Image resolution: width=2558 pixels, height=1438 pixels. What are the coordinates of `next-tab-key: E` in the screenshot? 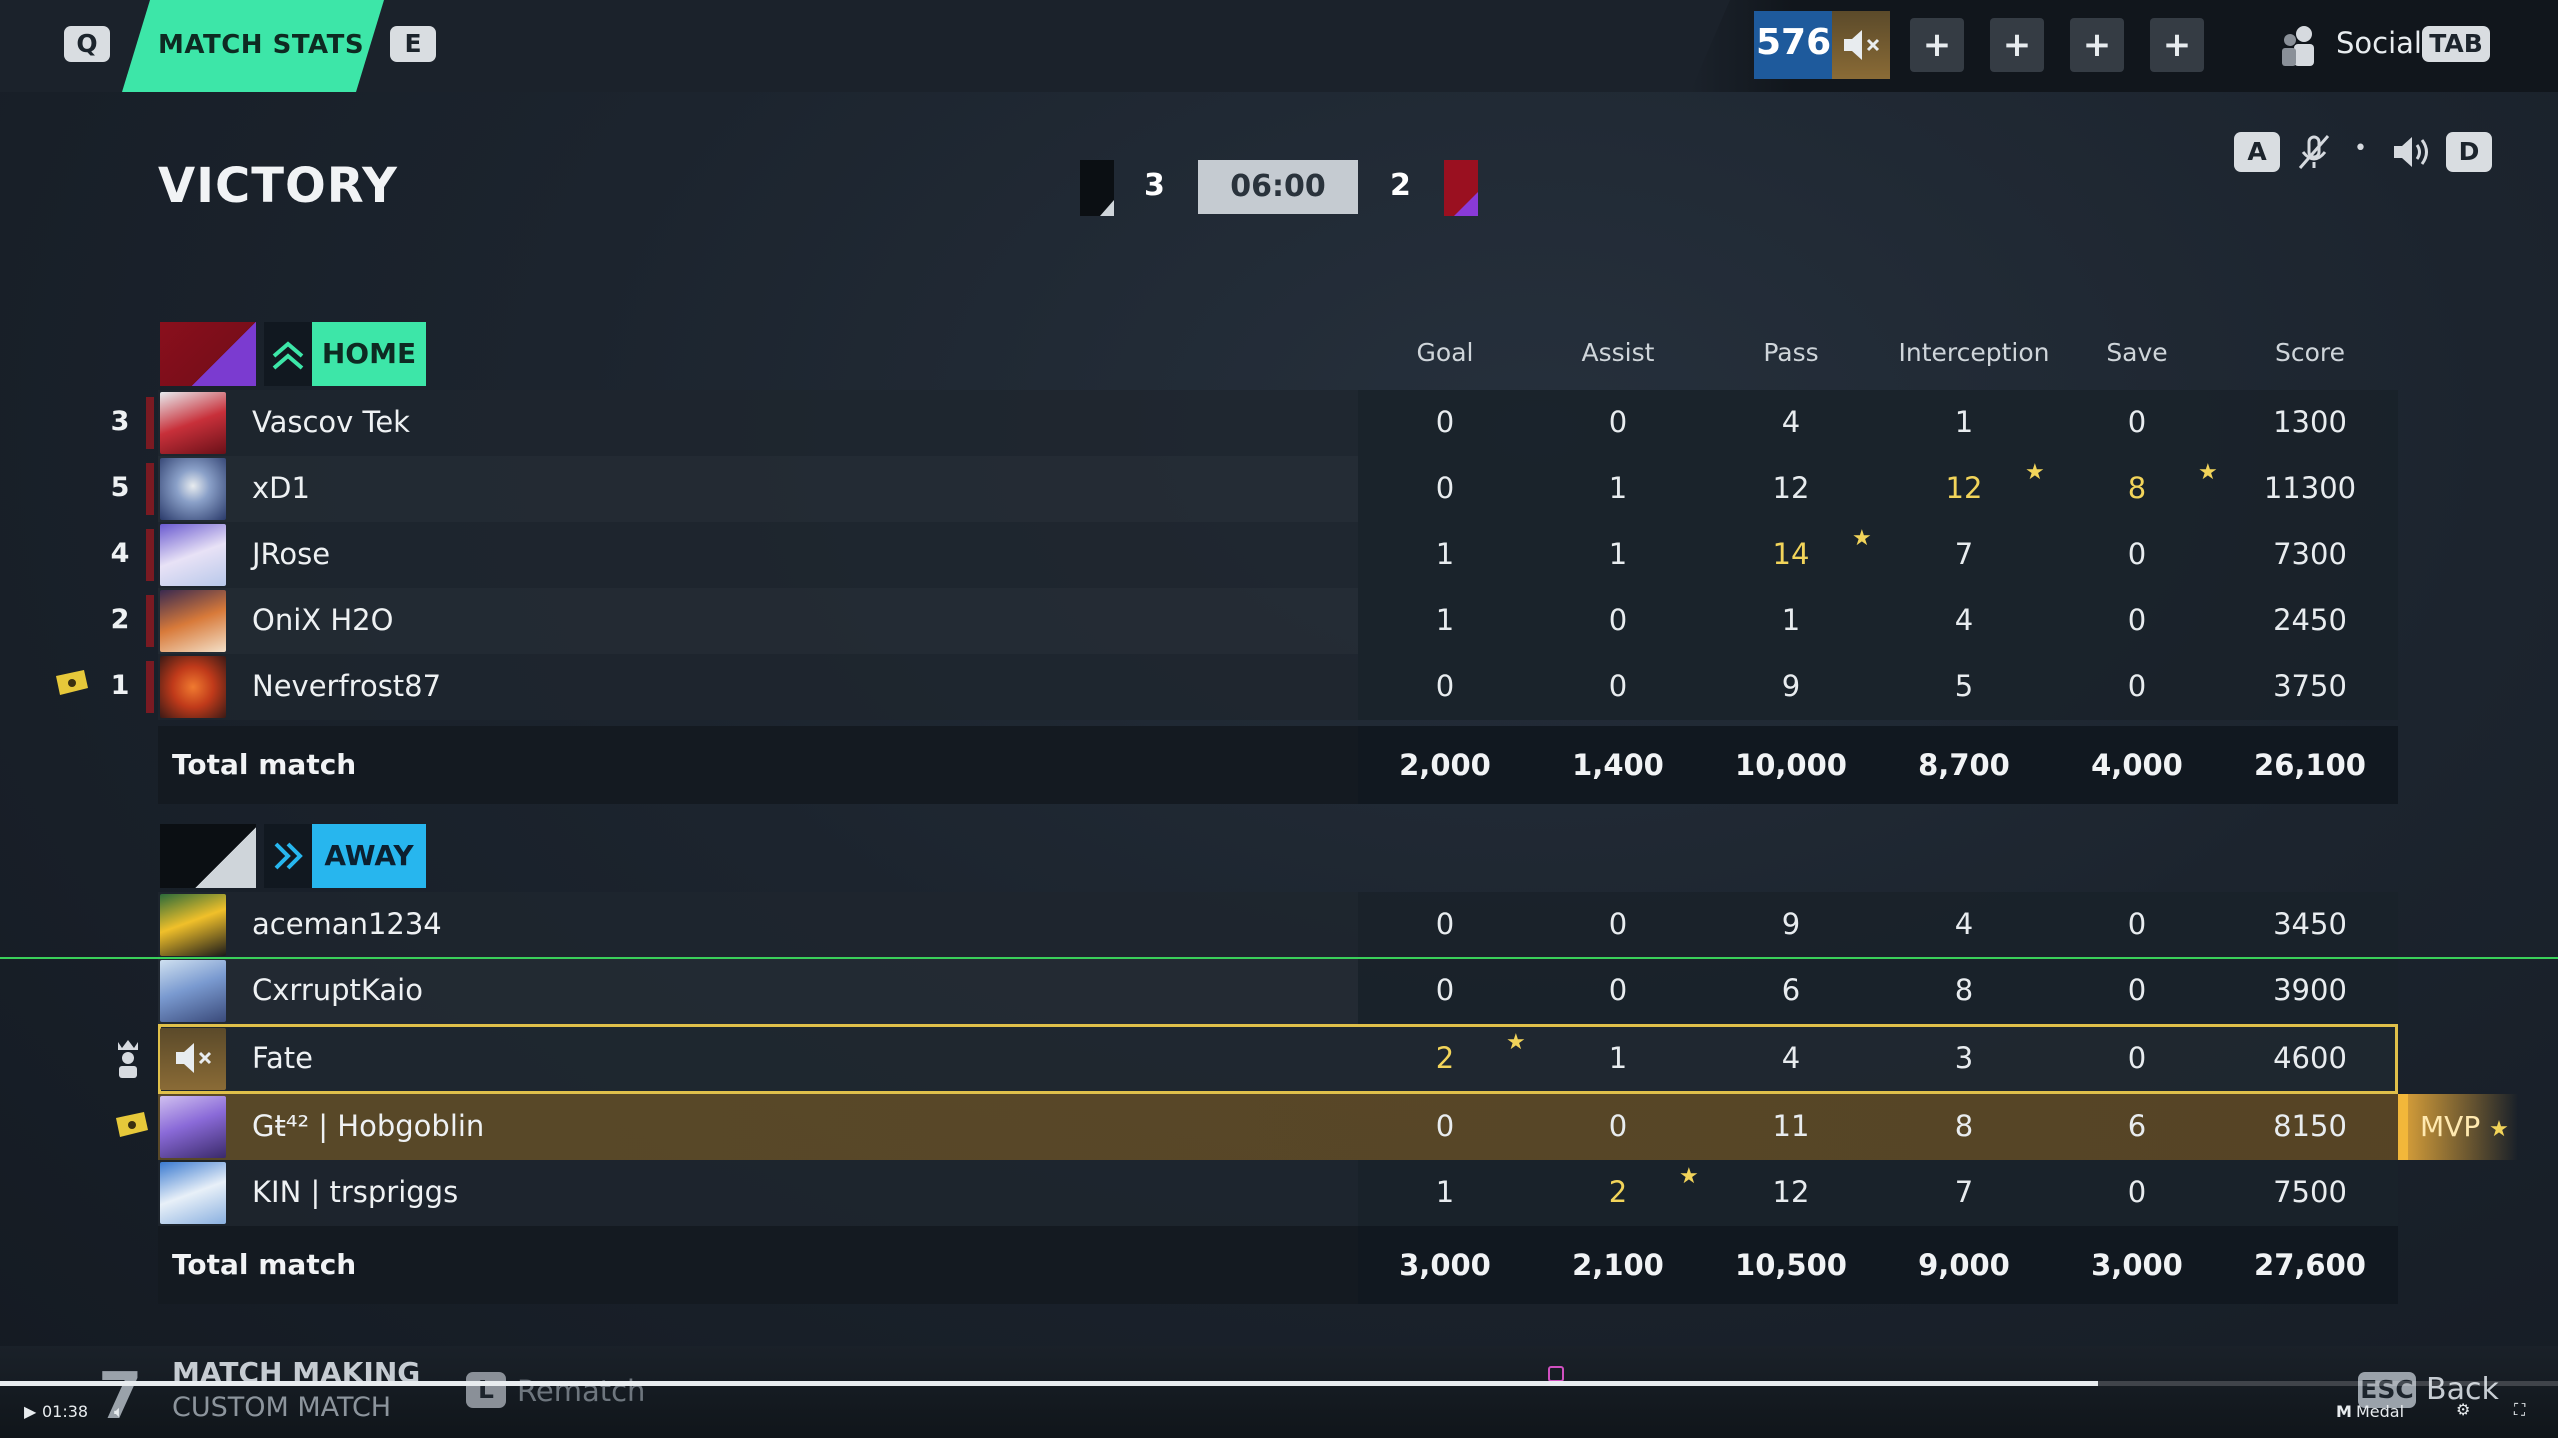 It's located at (413, 44).